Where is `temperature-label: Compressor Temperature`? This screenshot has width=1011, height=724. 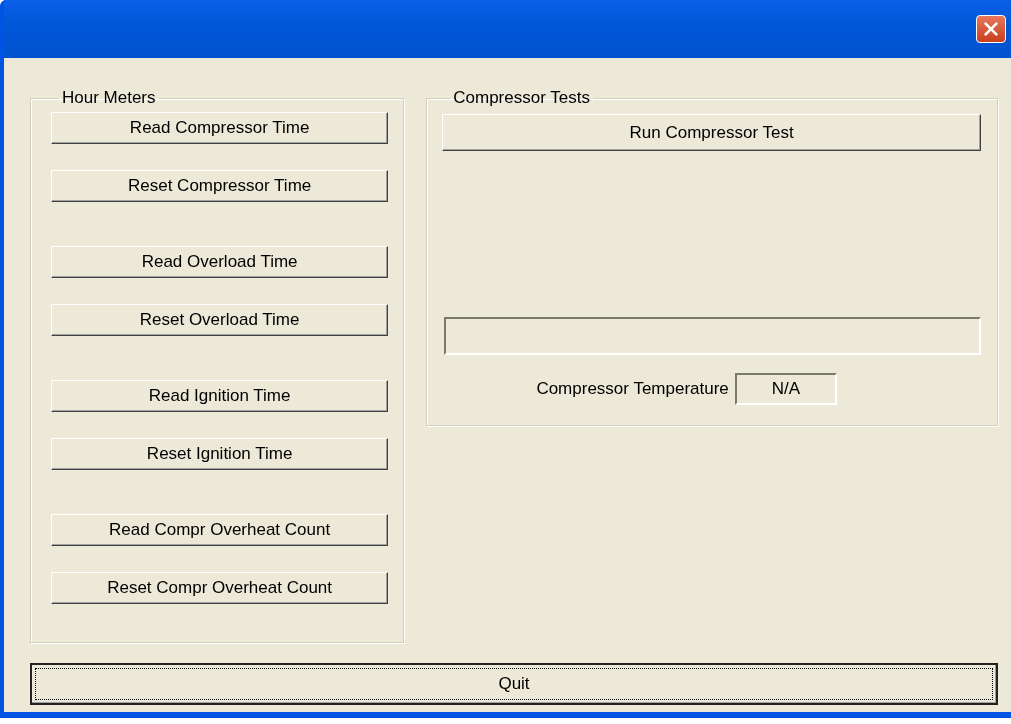
temperature-label: Compressor Temperature is located at coordinates (632, 389).